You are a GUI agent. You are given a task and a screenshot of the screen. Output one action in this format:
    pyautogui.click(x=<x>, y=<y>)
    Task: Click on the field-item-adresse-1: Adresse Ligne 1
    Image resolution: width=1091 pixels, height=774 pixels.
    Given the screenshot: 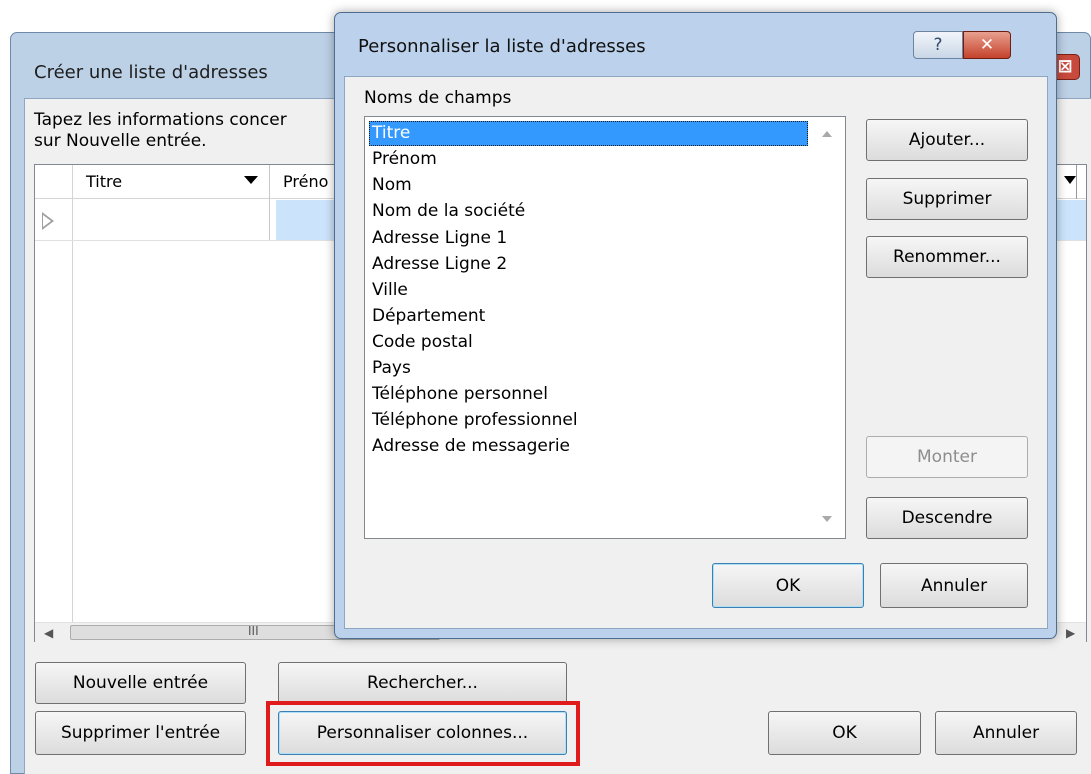 What is the action you would take?
    pyautogui.click(x=439, y=238)
    